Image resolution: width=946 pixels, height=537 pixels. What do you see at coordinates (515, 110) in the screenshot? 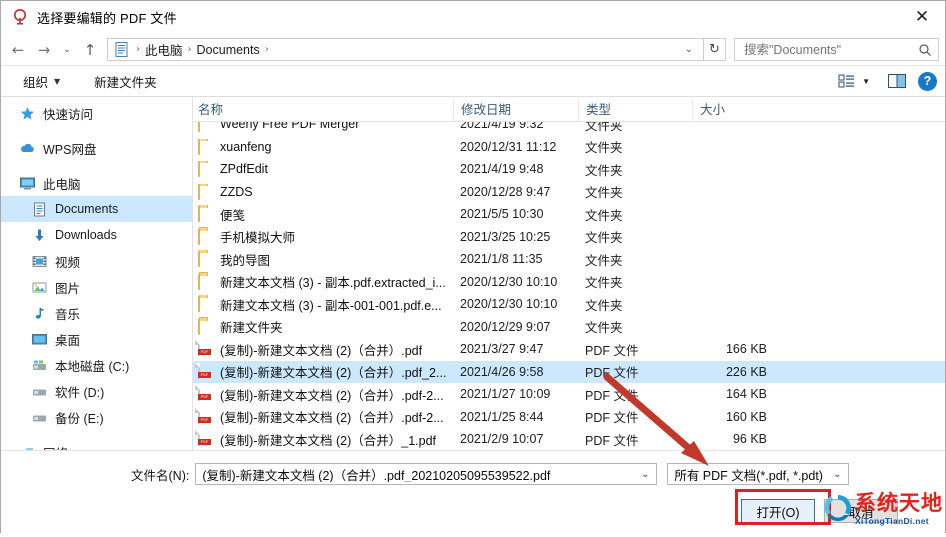
I see `column-header-date: 修改日期` at bounding box center [515, 110].